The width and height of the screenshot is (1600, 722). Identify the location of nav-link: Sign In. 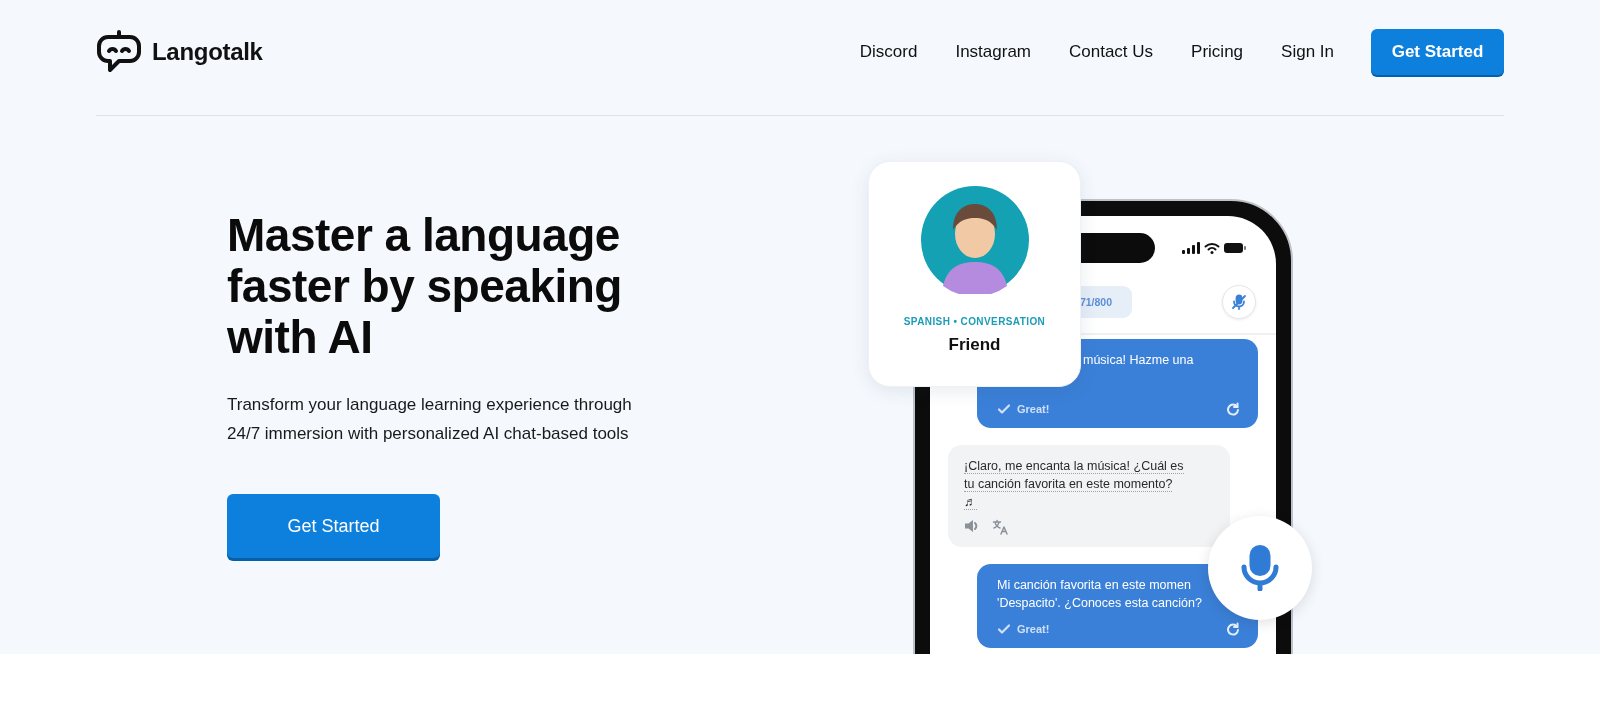
(1307, 51).